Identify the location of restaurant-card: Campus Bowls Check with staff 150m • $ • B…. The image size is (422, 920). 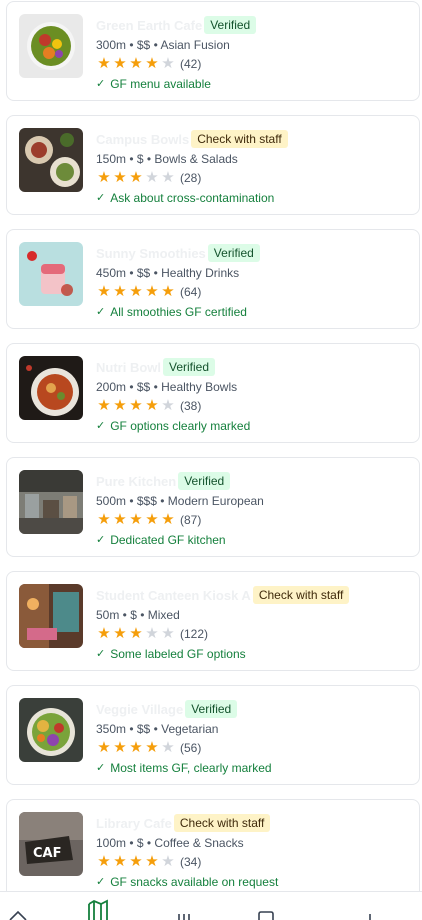
(213, 165).